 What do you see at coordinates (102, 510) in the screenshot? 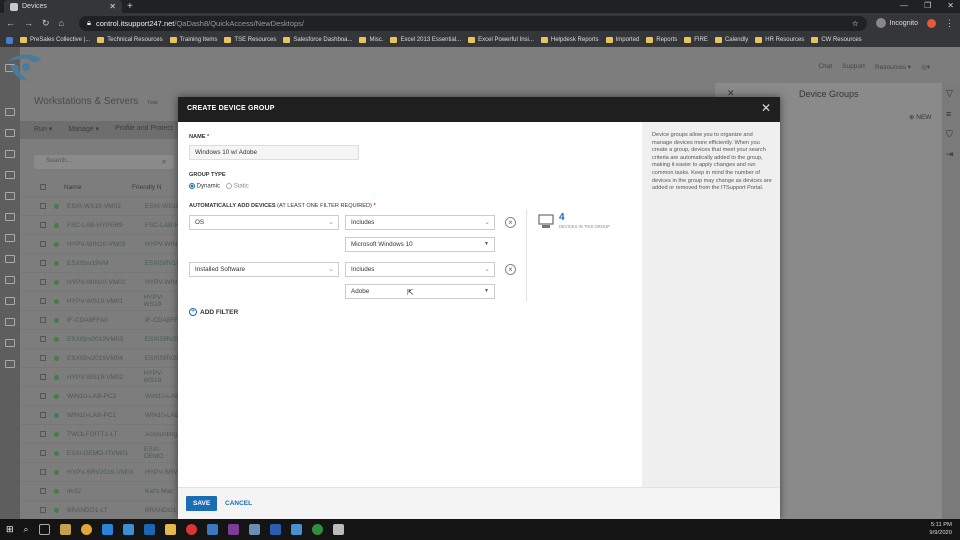
I see `device-name: BRANDO1-LT` at bounding box center [102, 510].